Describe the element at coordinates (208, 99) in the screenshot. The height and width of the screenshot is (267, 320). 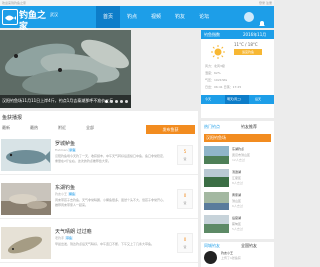
I see `weather-tab-today: 今天` at that location.